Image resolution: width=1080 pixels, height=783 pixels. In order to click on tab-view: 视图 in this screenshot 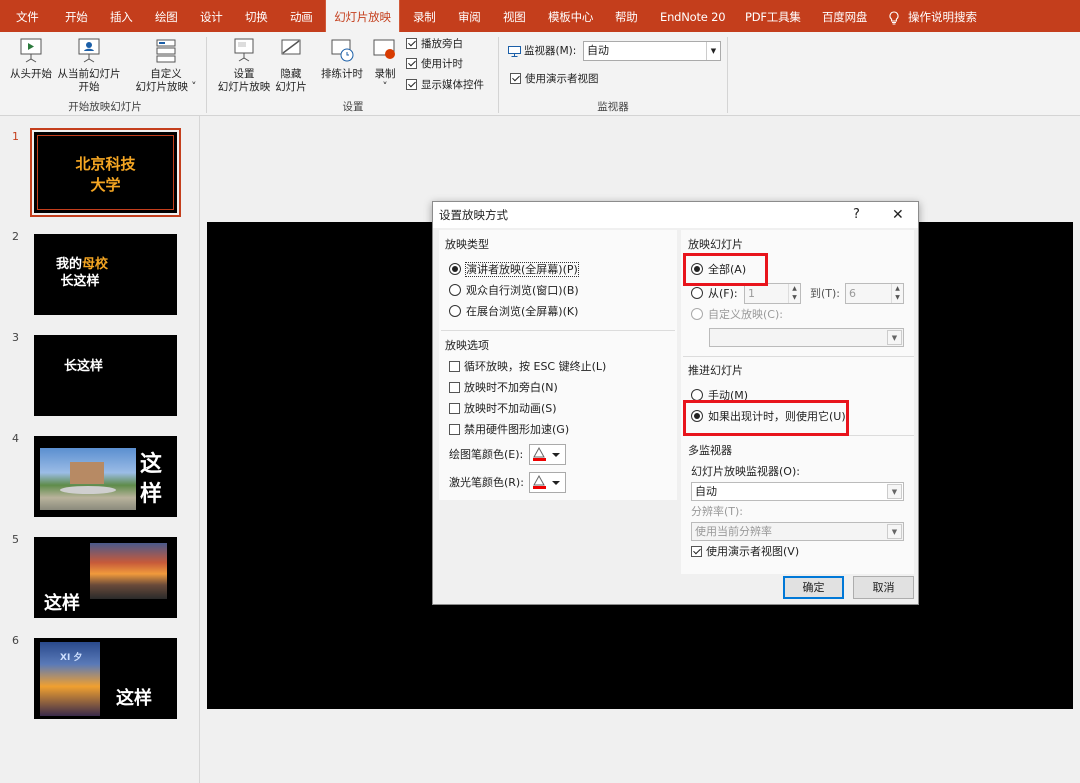, I will do `click(514, 16)`.